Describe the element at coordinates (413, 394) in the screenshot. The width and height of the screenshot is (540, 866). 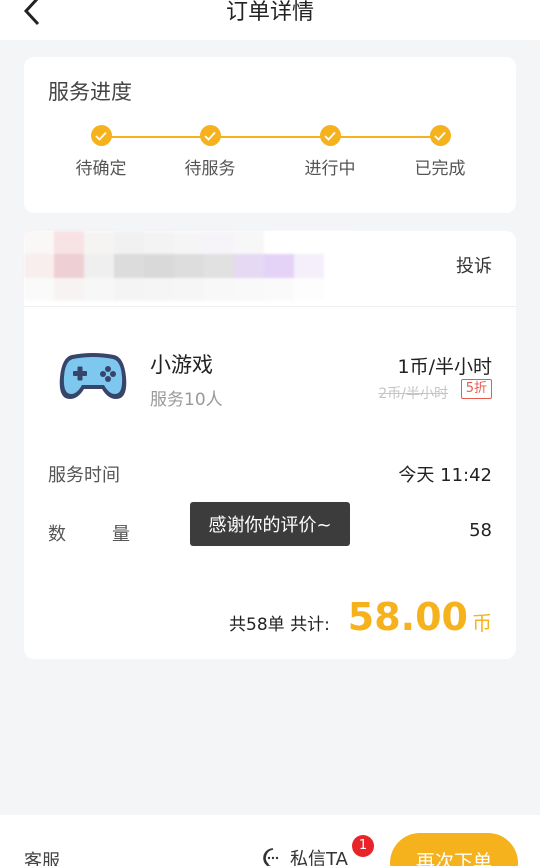
I see `original-price: 2币/半小时` at that location.